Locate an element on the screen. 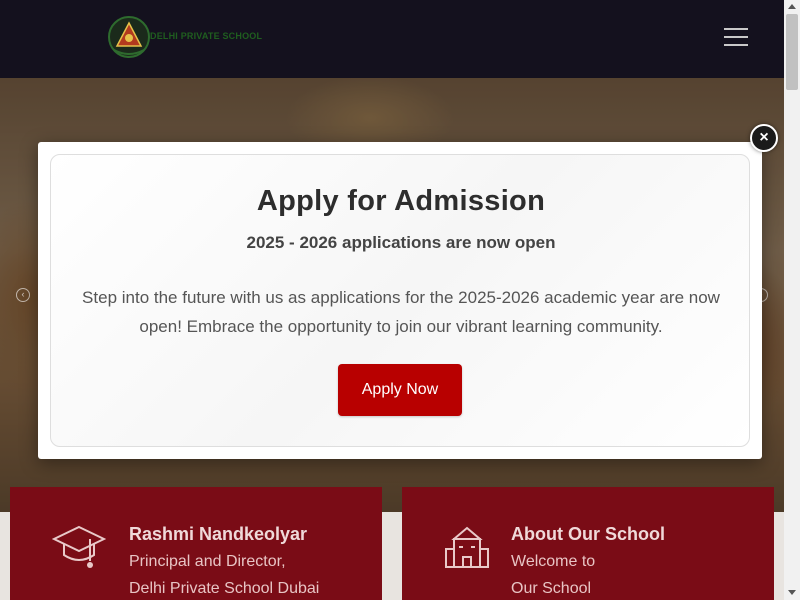 Image resolution: width=800 pixels, height=600 pixels. scroll-down-arrow-icon is located at coordinates (792, 592).